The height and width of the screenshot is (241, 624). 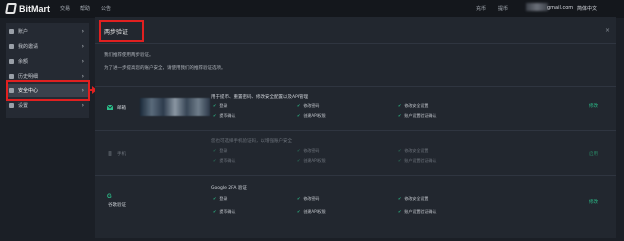 What do you see at coordinates (607, 30) in the screenshot?
I see `collapse-icon: ×` at bounding box center [607, 30].